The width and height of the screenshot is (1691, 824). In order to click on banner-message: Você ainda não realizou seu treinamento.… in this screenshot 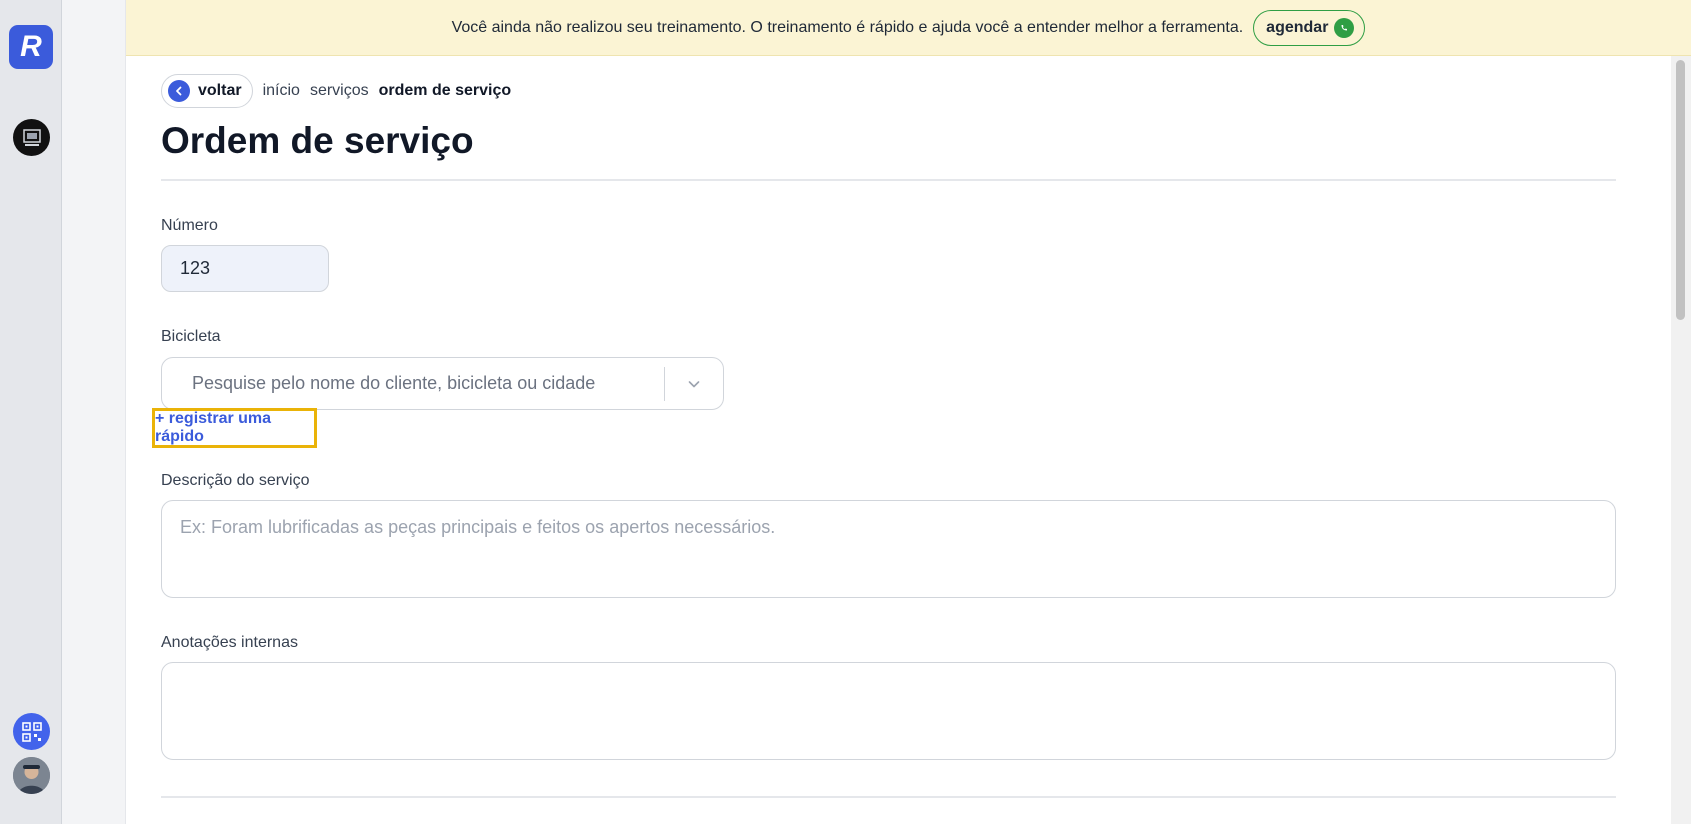, I will do `click(847, 27)`.